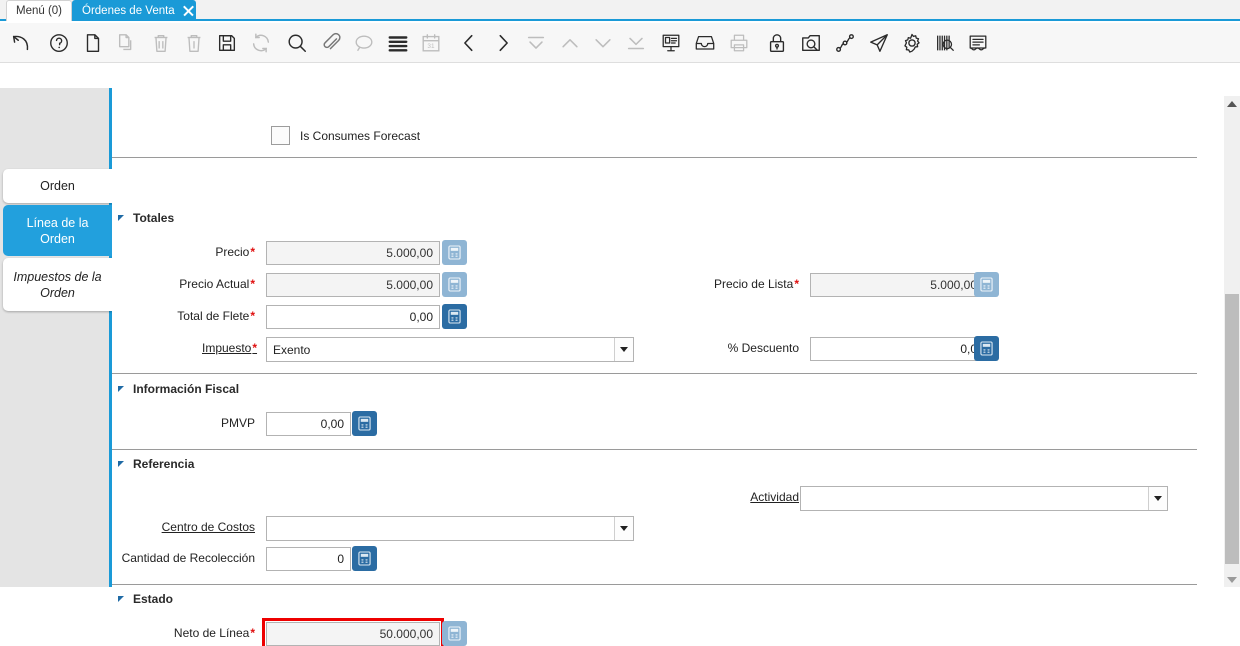 This screenshot has height=646, width=1240. I want to click on delete-icon, so click(161, 43).